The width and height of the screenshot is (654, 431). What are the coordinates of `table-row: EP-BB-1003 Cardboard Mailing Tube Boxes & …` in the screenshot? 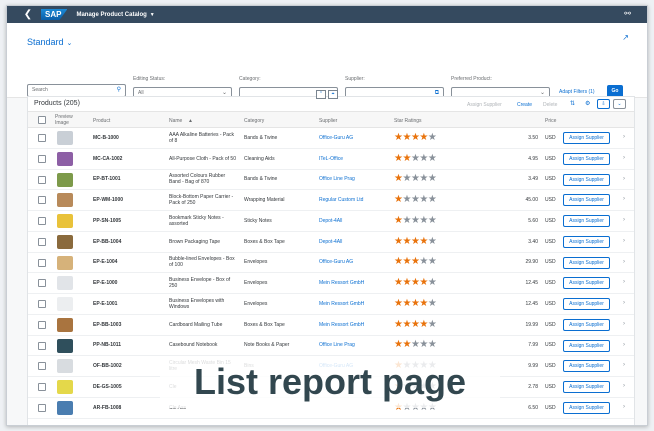 It's located at (331, 325).